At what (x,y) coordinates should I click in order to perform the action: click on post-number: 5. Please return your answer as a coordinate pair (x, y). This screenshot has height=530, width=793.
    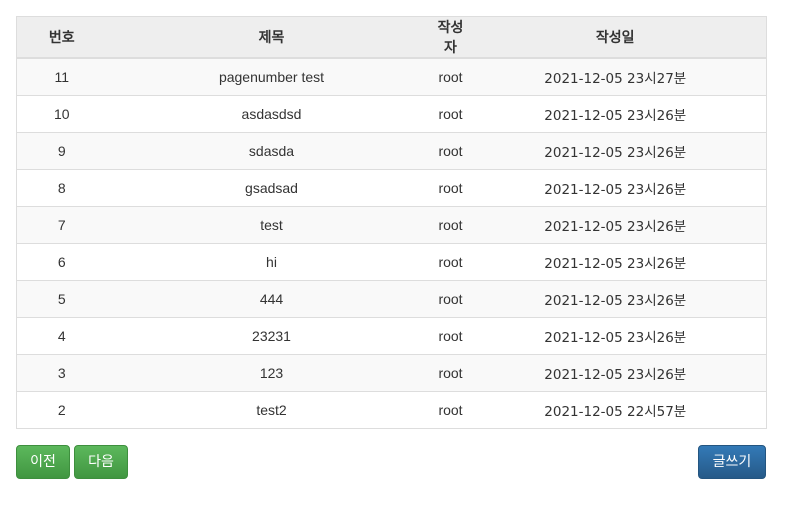
    Looking at the image, I should click on (61, 298).